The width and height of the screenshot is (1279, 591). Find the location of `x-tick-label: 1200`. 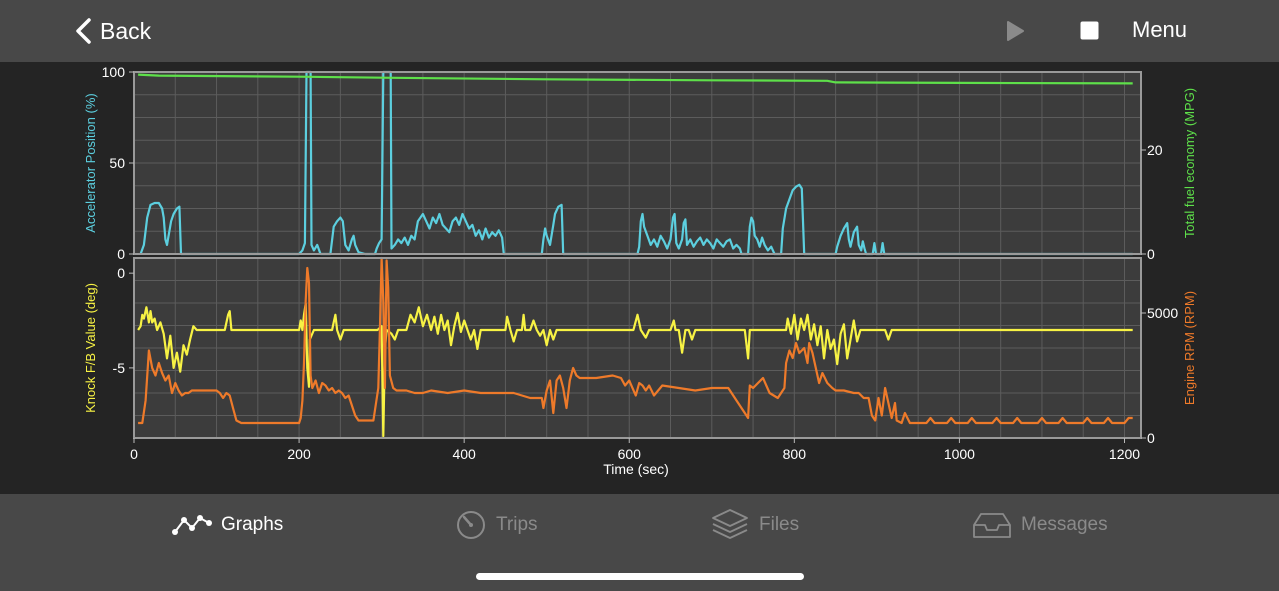

x-tick-label: 1200 is located at coordinates (1124, 454).